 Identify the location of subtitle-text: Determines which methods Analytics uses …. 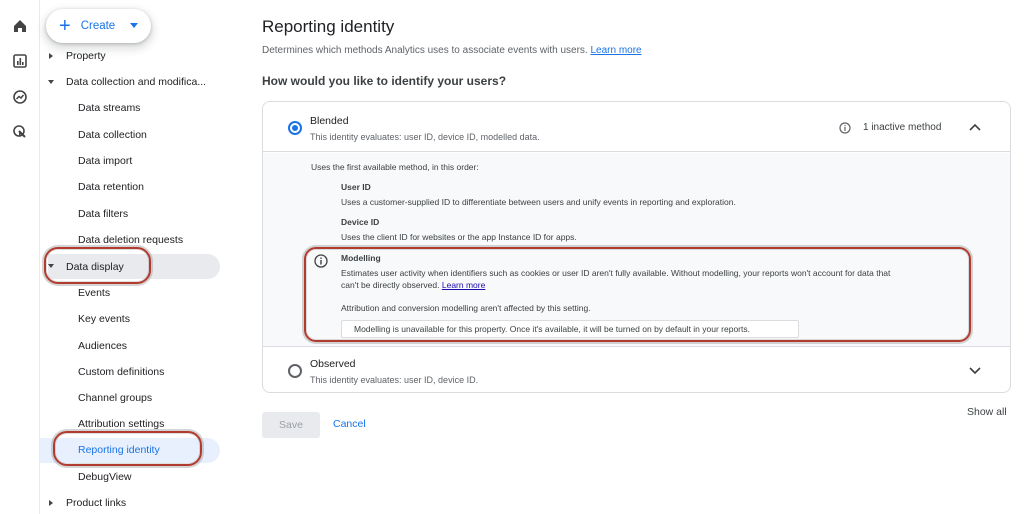
(425, 50).